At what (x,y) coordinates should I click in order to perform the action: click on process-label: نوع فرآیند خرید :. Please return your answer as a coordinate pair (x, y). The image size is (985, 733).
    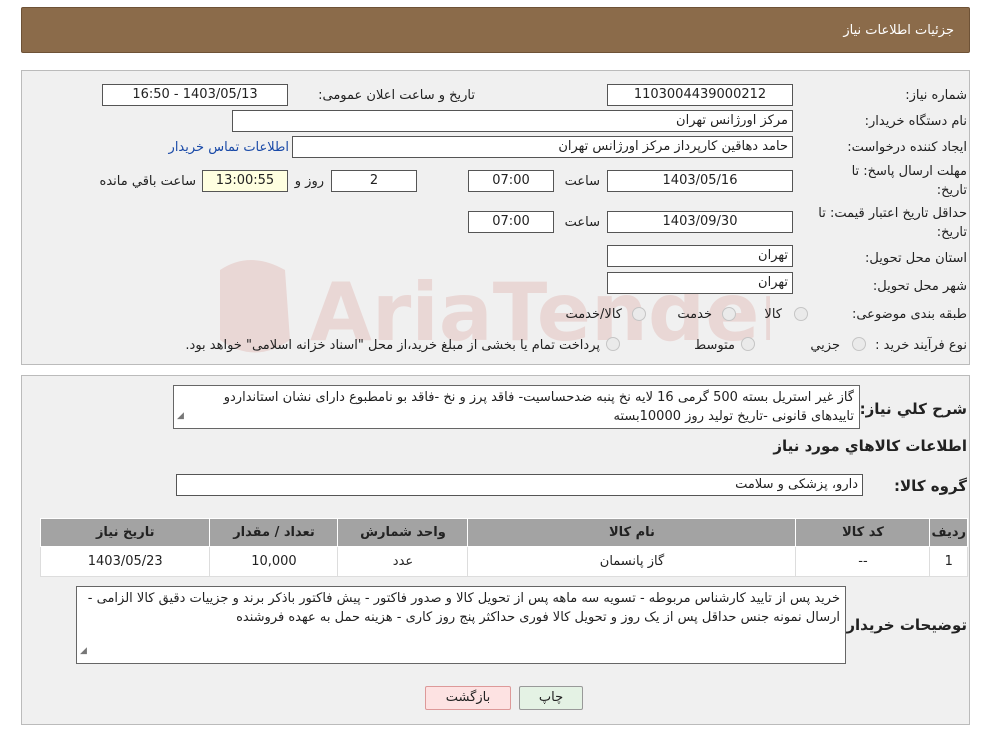
    Looking at the image, I should click on (921, 345).